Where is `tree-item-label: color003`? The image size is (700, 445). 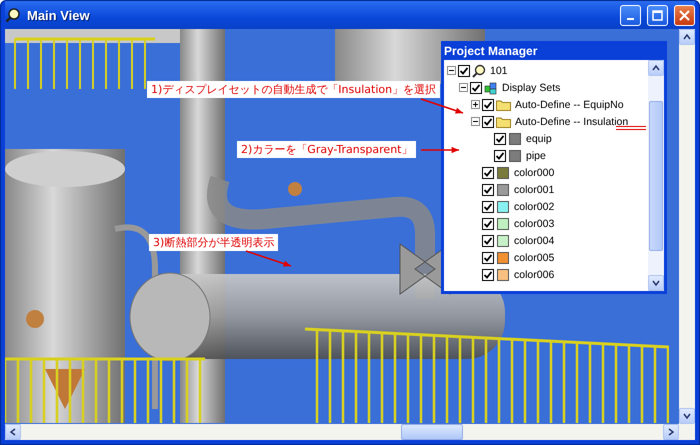 tree-item-label: color003 is located at coordinates (534, 224).